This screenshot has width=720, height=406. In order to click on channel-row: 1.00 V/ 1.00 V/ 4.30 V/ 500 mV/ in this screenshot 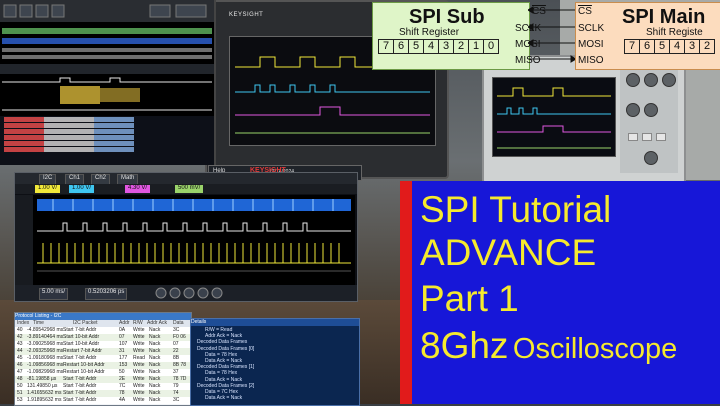, I will do `click(186, 189)`.